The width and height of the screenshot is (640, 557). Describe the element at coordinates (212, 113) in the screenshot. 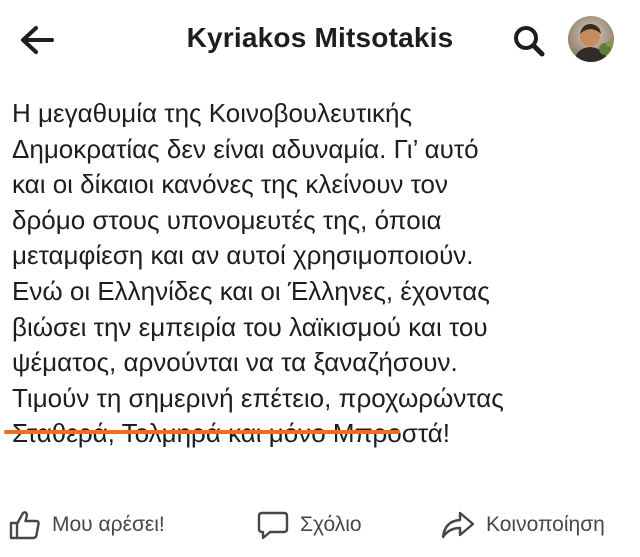

I see `post-line: Η μεγαθυμία της Κοινοβουλευτικής` at that location.